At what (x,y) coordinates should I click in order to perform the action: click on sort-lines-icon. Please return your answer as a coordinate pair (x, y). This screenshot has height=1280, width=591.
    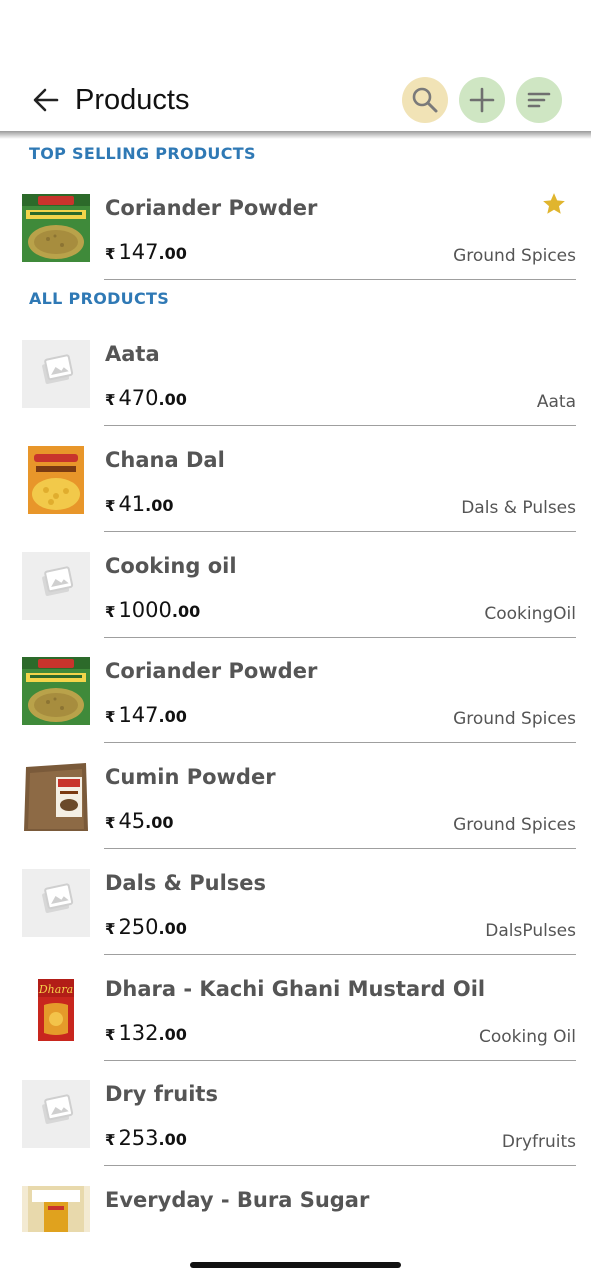
    Looking at the image, I should click on (539, 100).